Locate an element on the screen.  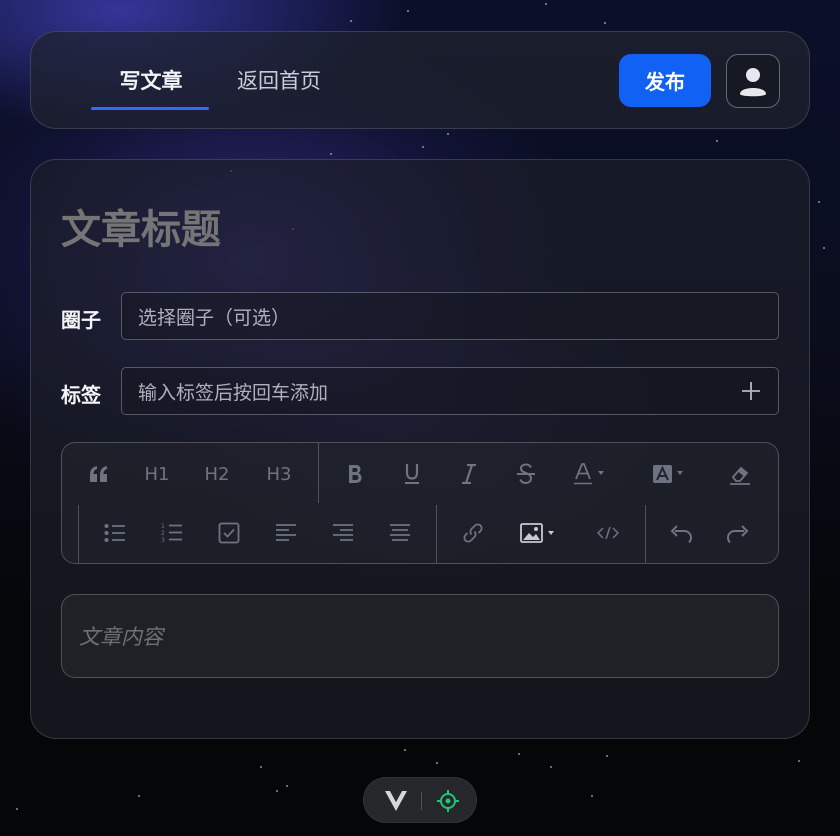
top-nav-bar: 写文章 返回首页 发布 is located at coordinates (420, 80).